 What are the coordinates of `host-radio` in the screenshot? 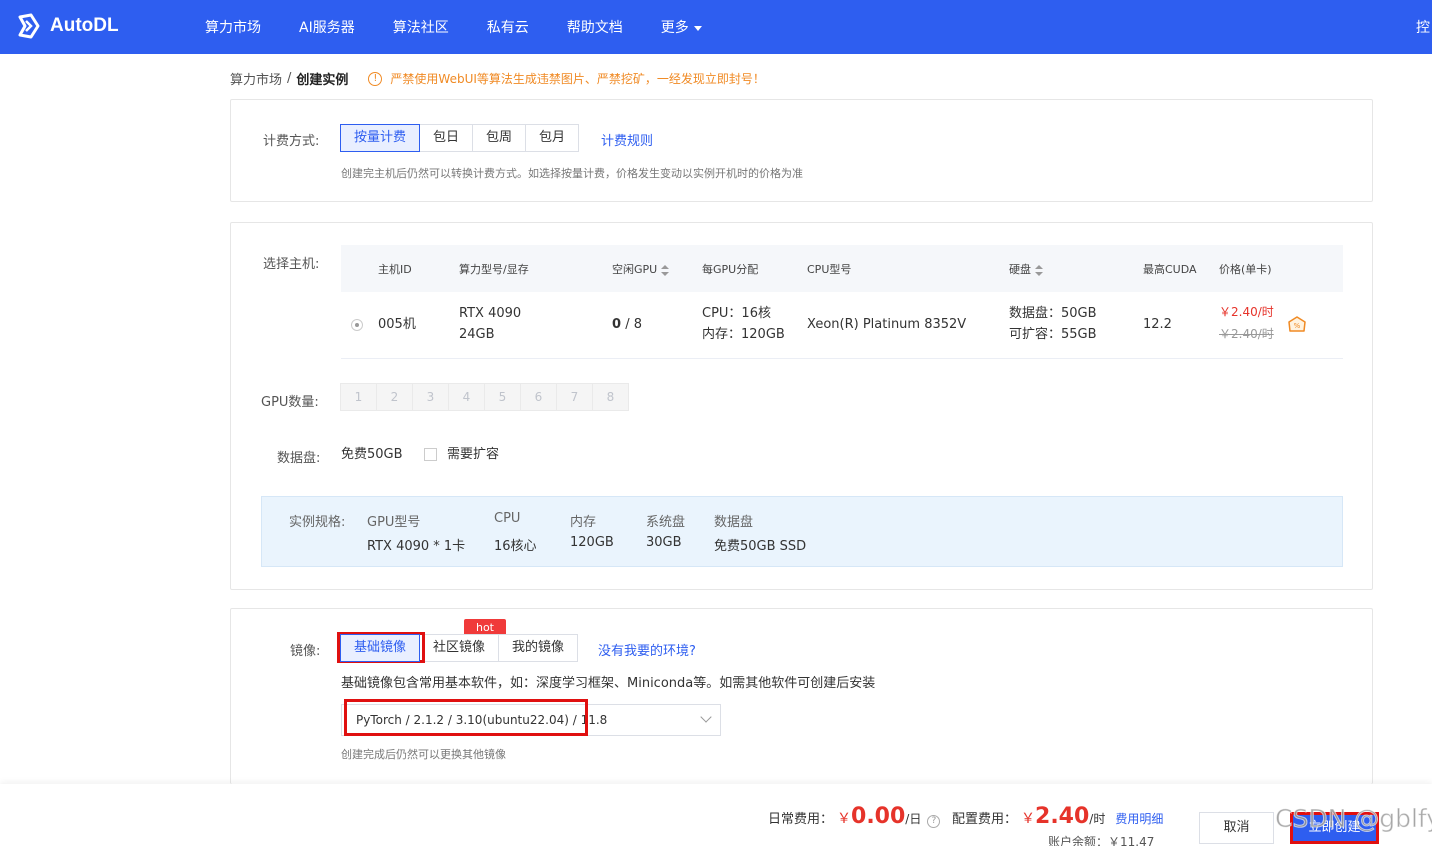 It's located at (357, 325).